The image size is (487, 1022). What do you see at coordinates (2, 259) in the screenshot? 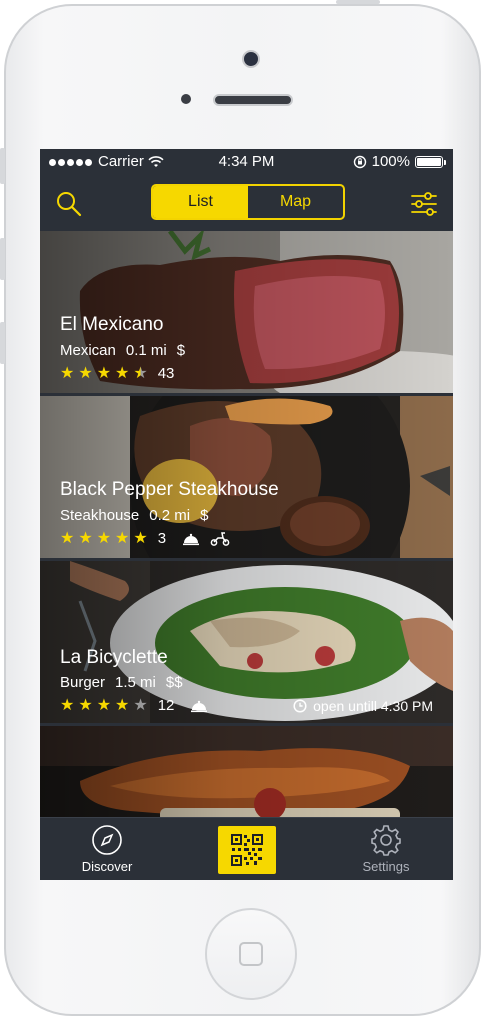
I see `volume-up-button` at bounding box center [2, 259].